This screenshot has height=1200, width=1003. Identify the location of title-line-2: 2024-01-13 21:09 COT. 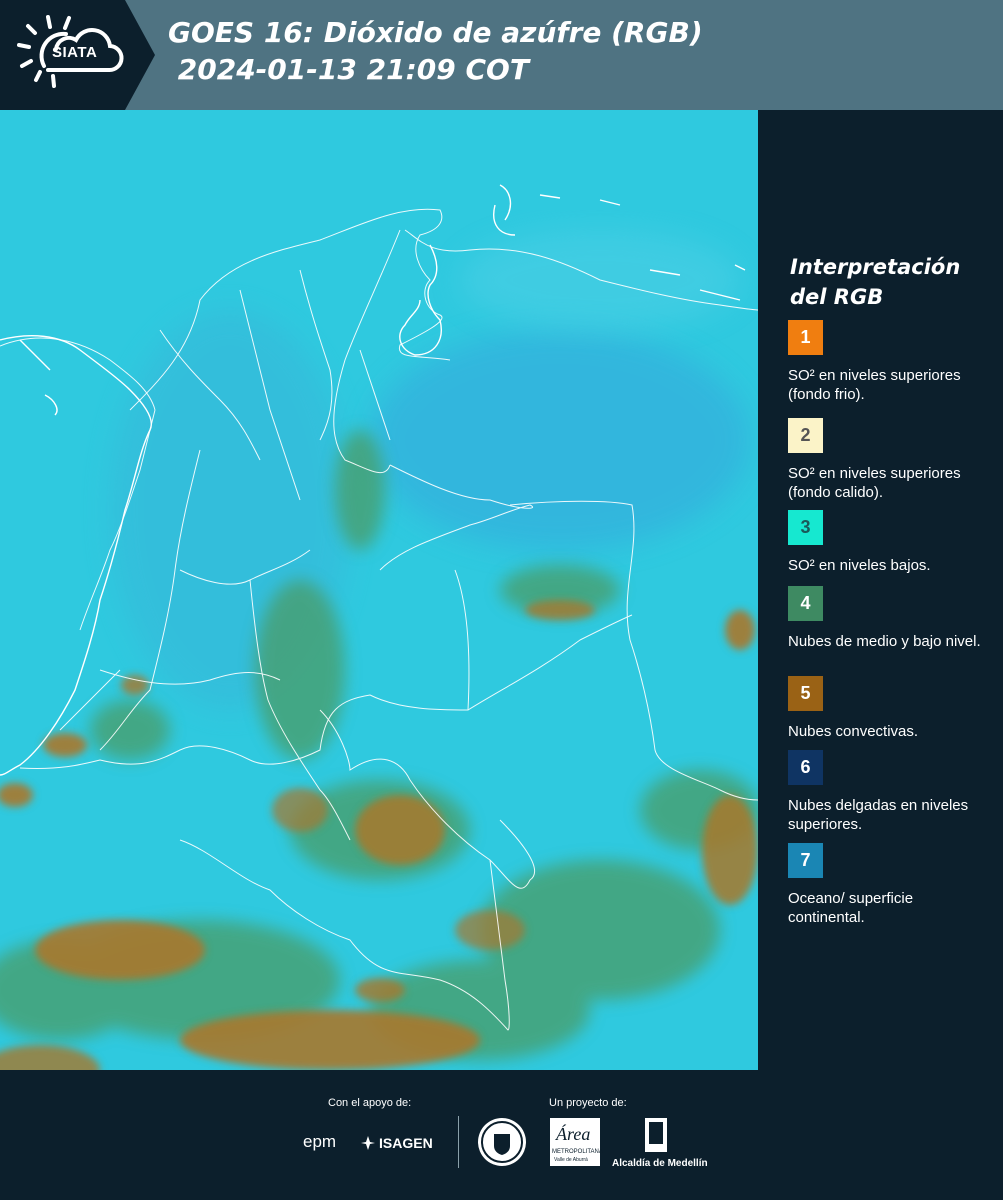
(348, 69).